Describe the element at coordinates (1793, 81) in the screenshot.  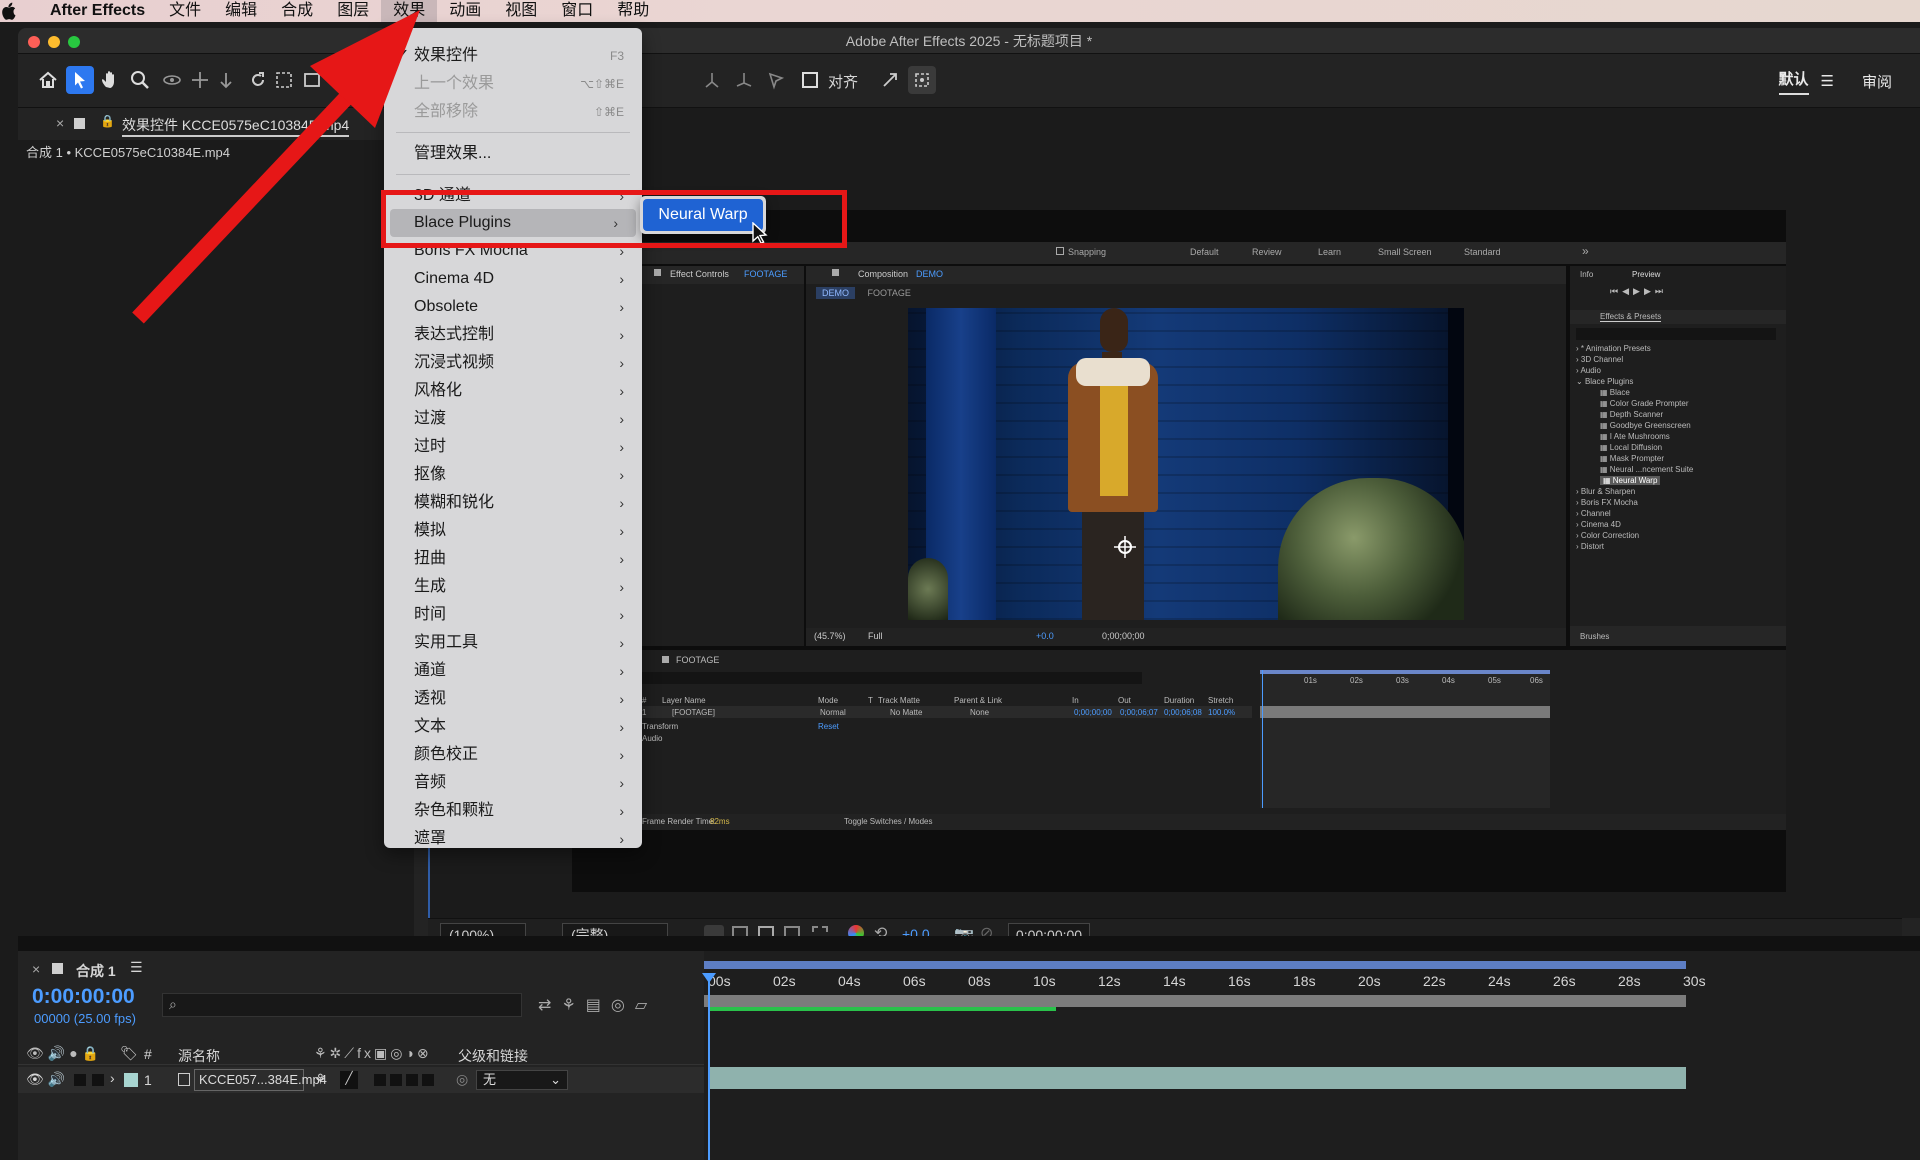
I see `workspace-default: 默认` at that location.